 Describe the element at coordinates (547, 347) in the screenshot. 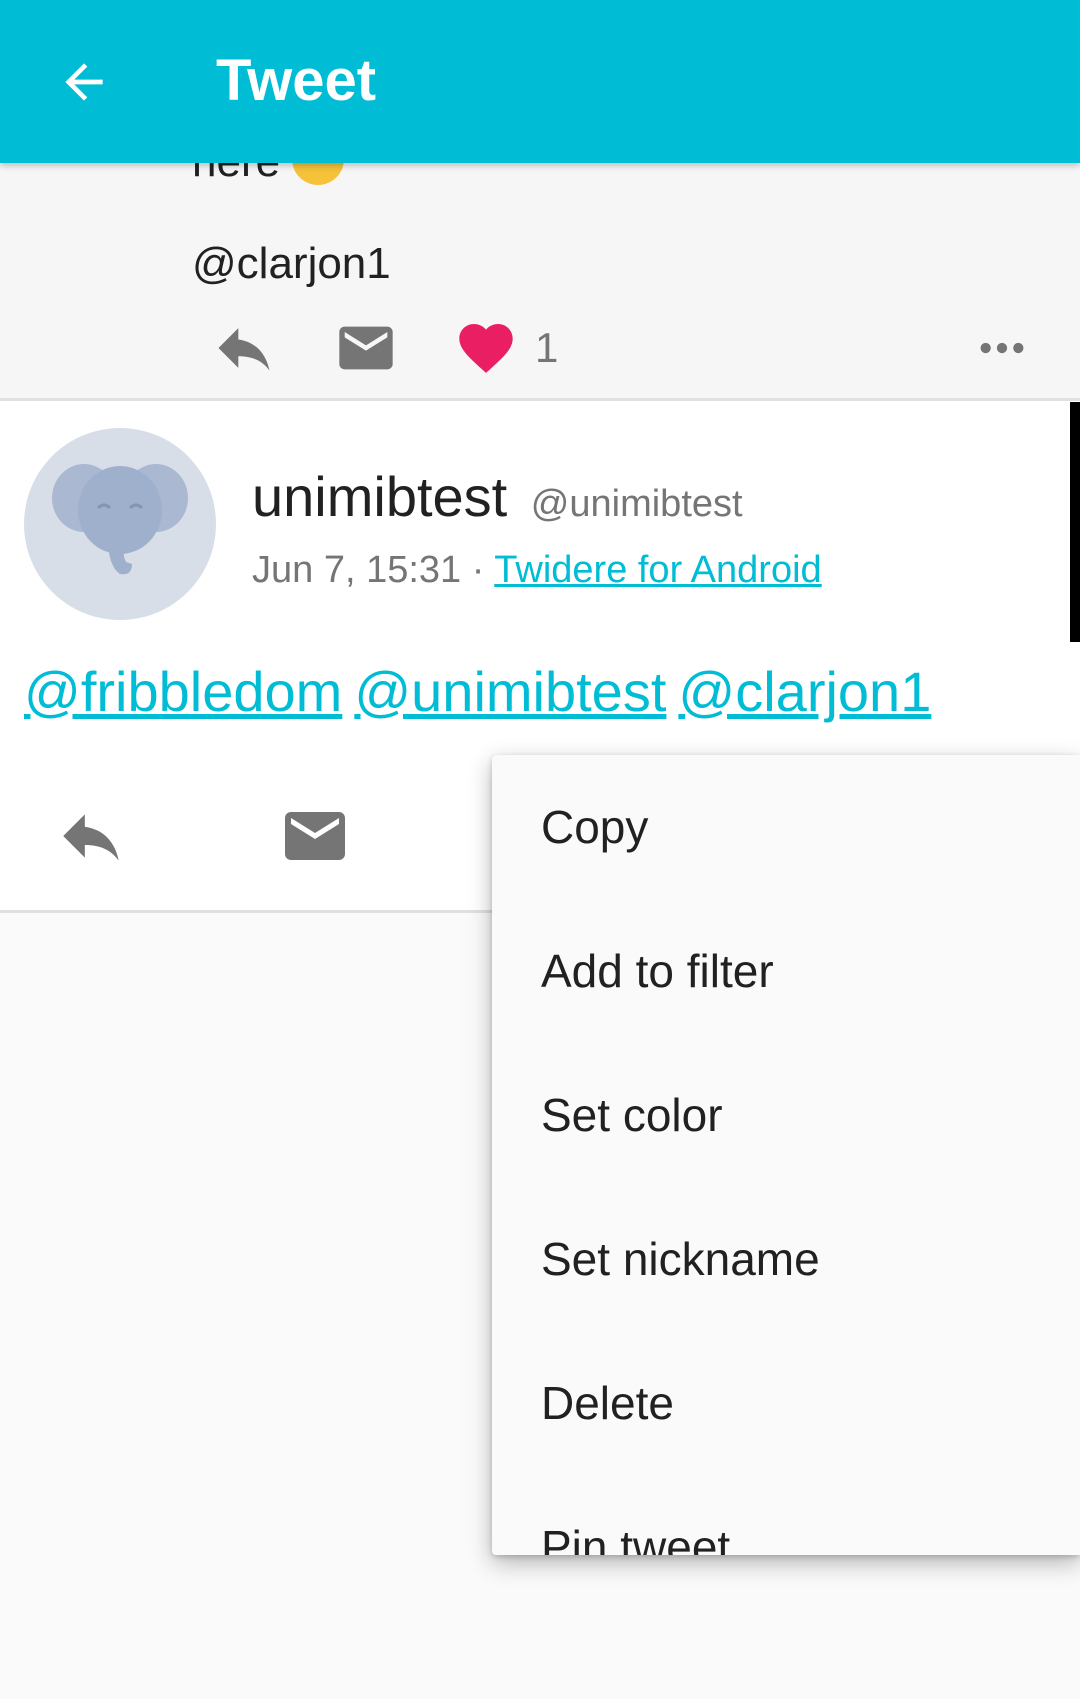

I see `like-count: 1` at that location.